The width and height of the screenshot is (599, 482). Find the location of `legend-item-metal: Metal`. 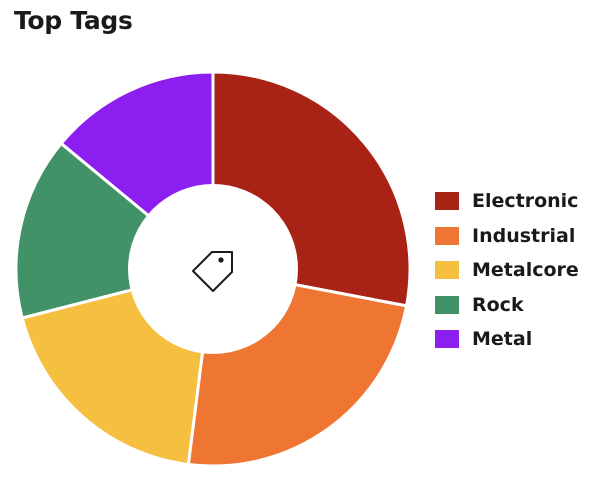

legend-item-metal: Metal is located at coordinates (507, 339).